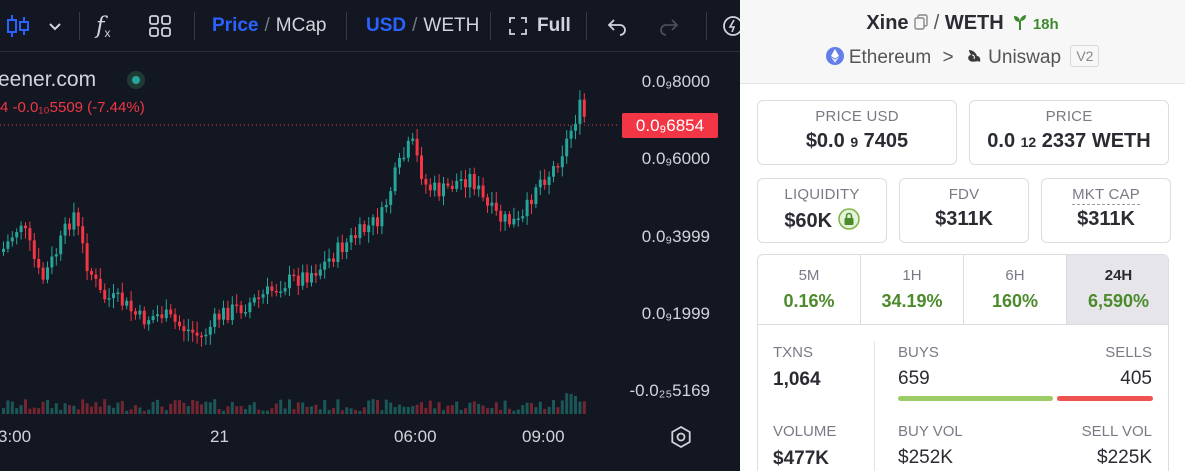  Describe the element at coordinates (386, 26) in the screenshot. I see `usd-option: USD` at that location.